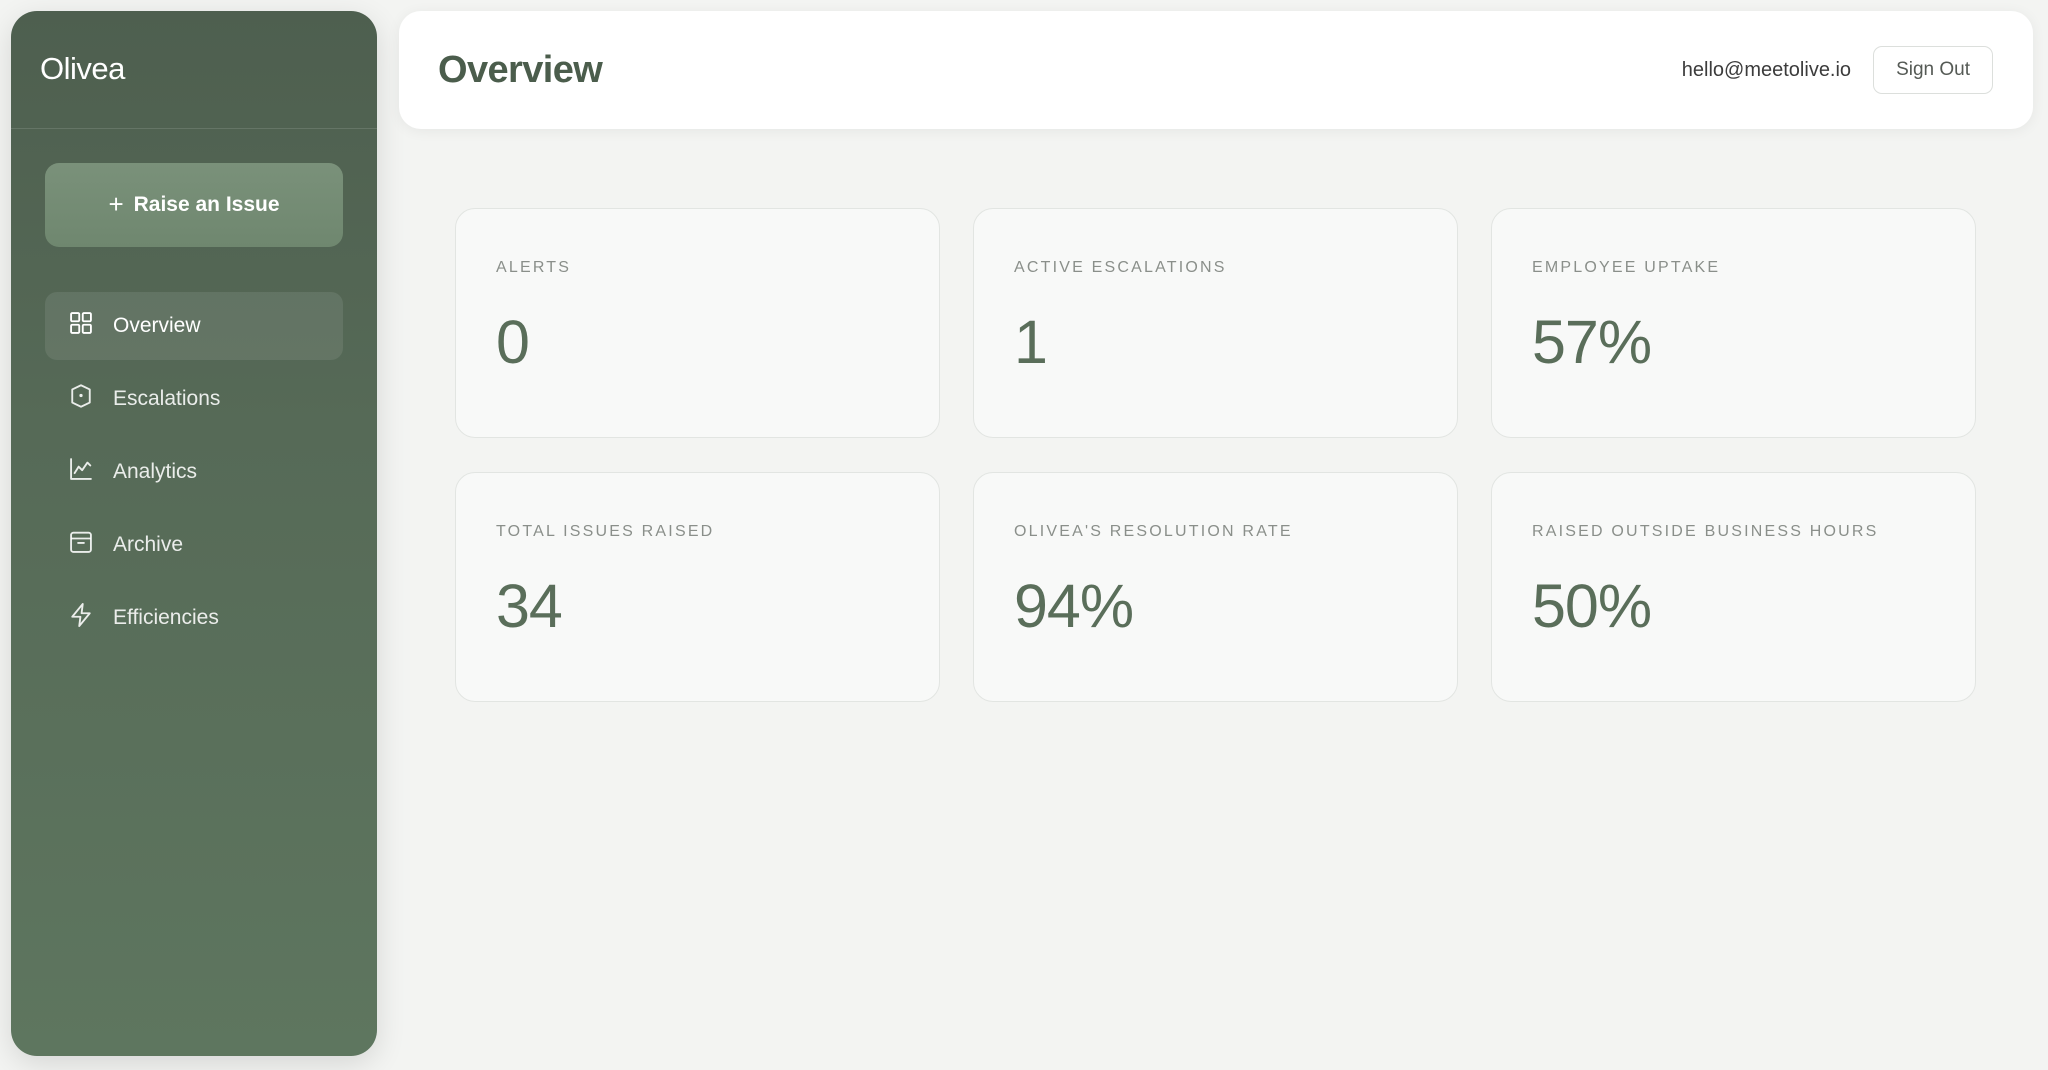  What do you see at coordinates (81, 618) in the screenshot?
I see `lightning-icon` at bounding box center [81, 618].